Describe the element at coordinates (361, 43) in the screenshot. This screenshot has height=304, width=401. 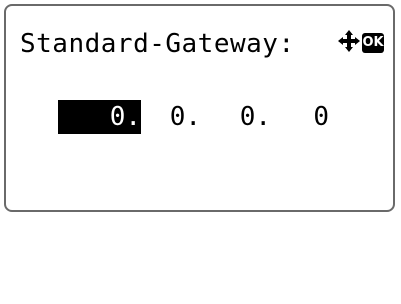
I see `nav-hint: OK` at that location.